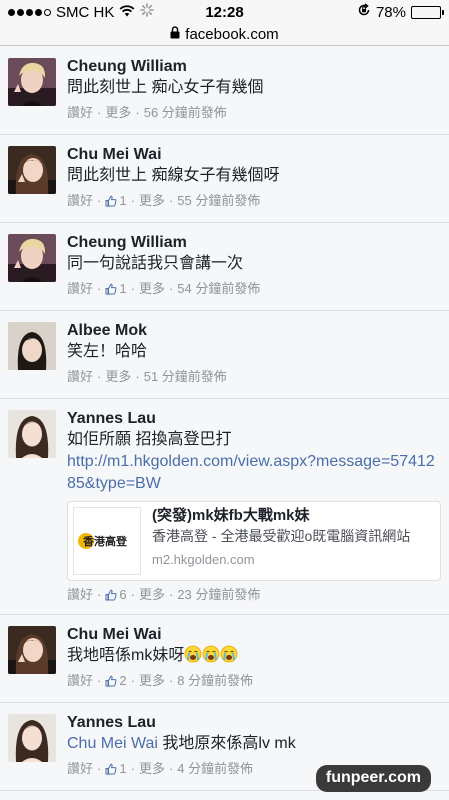 Image resolution: width=449 pixels, height=800 pixels. I want to click on comment-text-row: Chu Mei Wai 我地原來係高lv mk, so click(254, 744).